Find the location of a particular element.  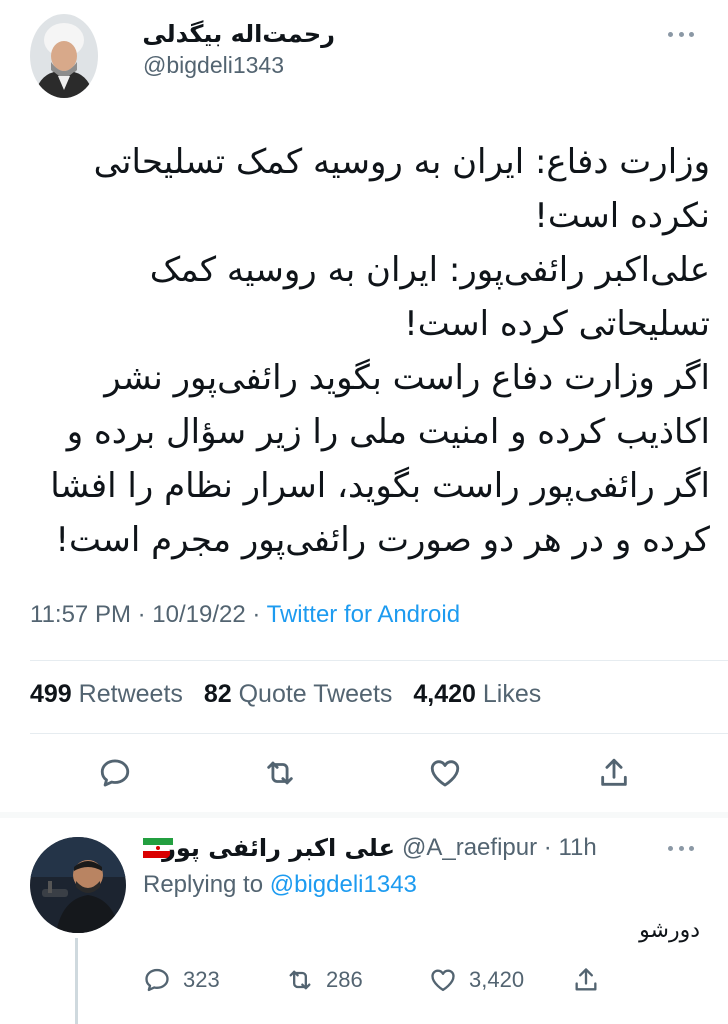

retweets-label: Retweets is located at coordinates (130, 694).